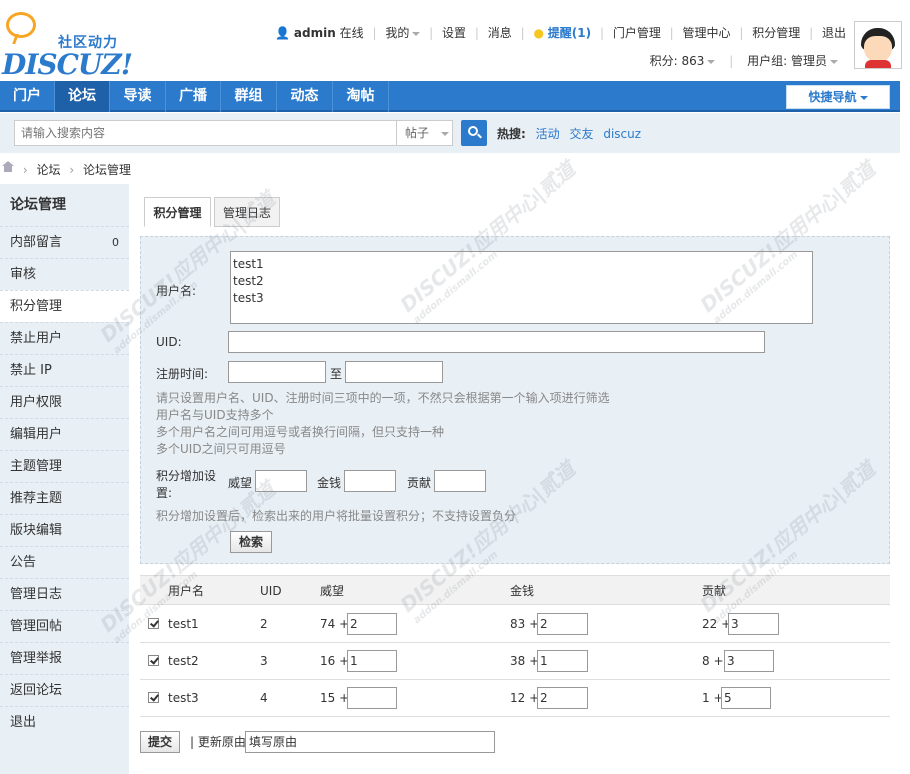 This screenshot has width=910, height=774. What do you see at coordinates (622, 134) in the screenshot?
I see `hot-link-discuz: discuz` at bounding box center [622, 134].